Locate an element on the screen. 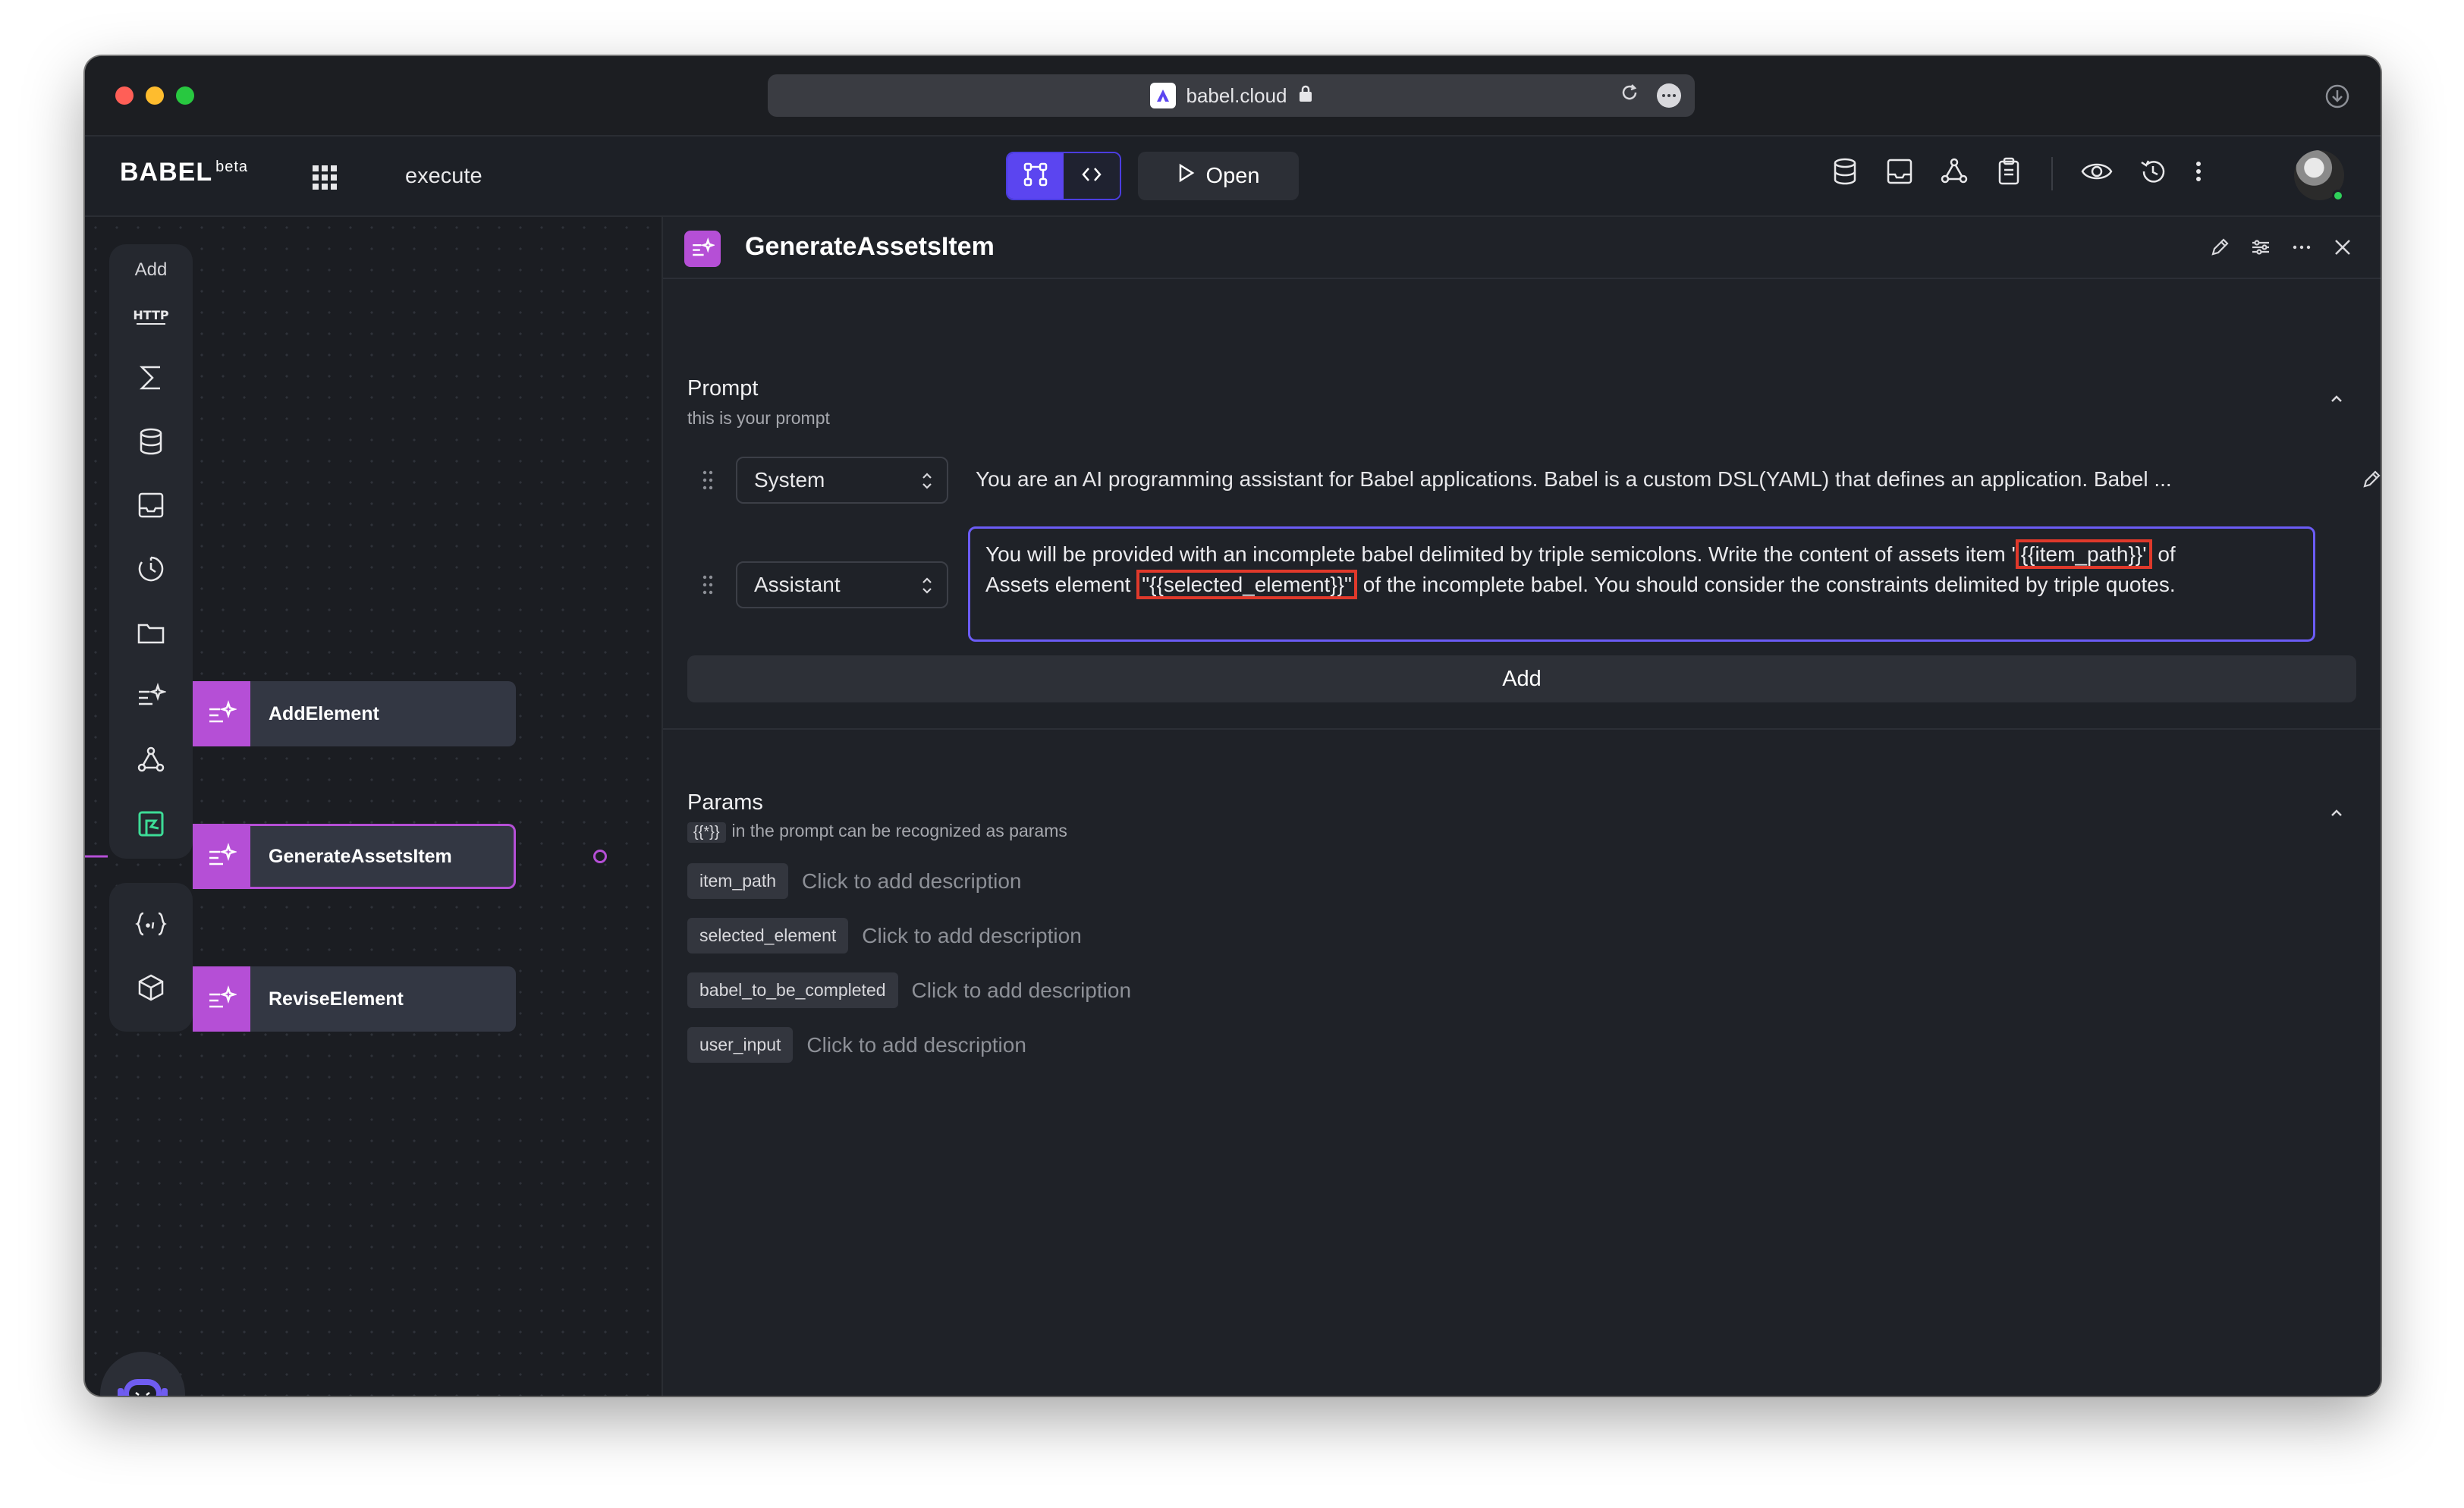 This screenshot has width=2464, height=1508. params-section-title: Params is located at coordinates (725, 802).